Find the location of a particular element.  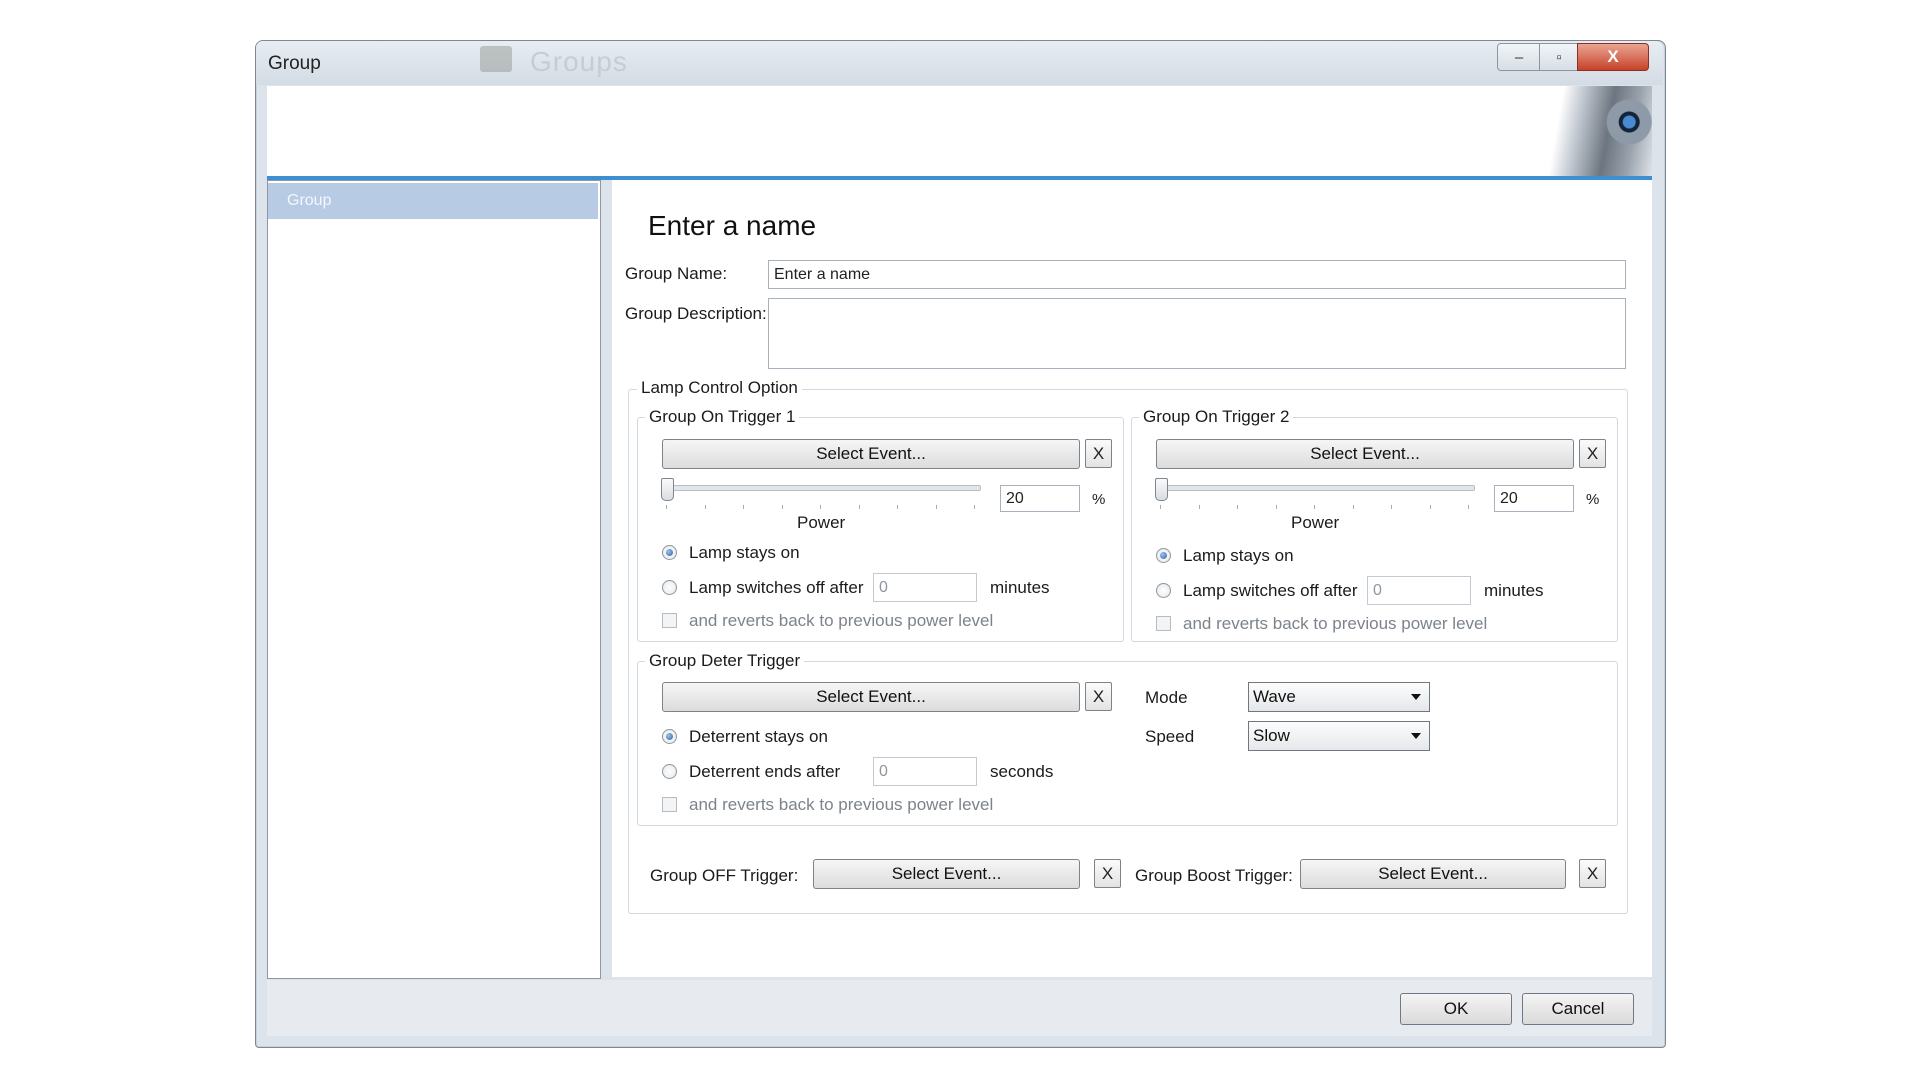

group-name-input: Enter a name is located at coordinates (1197, 274).